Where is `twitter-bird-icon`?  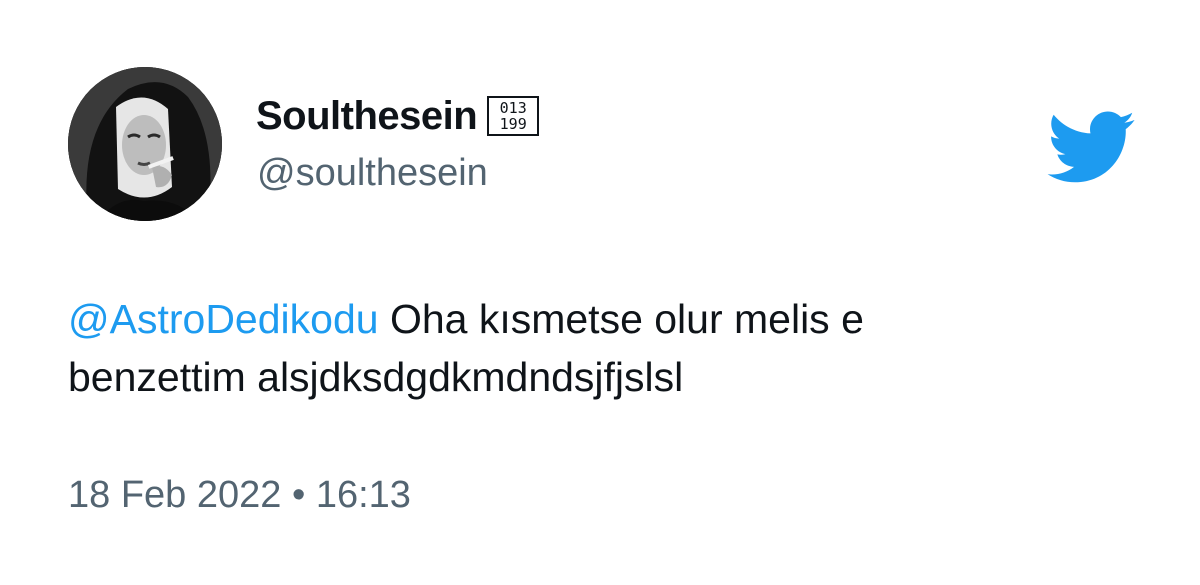 twitter-bird-icon is located at coordinates (1090, 146).